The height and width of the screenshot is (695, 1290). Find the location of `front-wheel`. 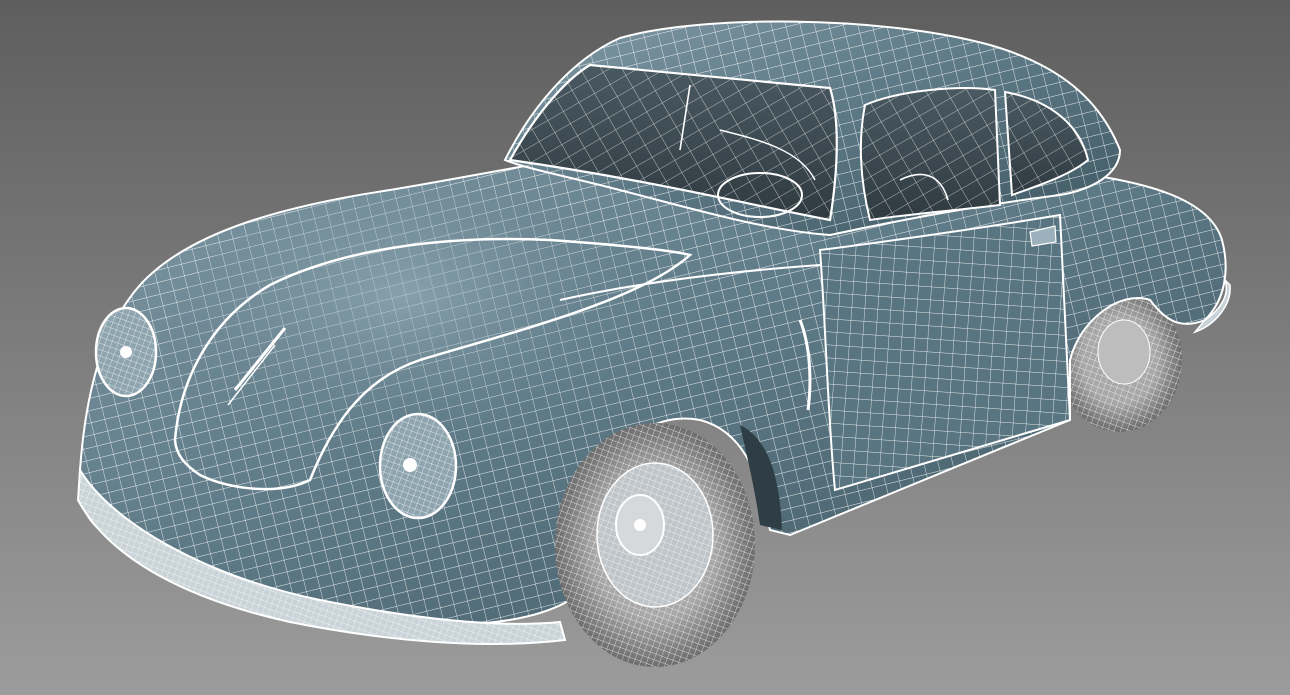

front-wheel is located at coordinates (655, 545).